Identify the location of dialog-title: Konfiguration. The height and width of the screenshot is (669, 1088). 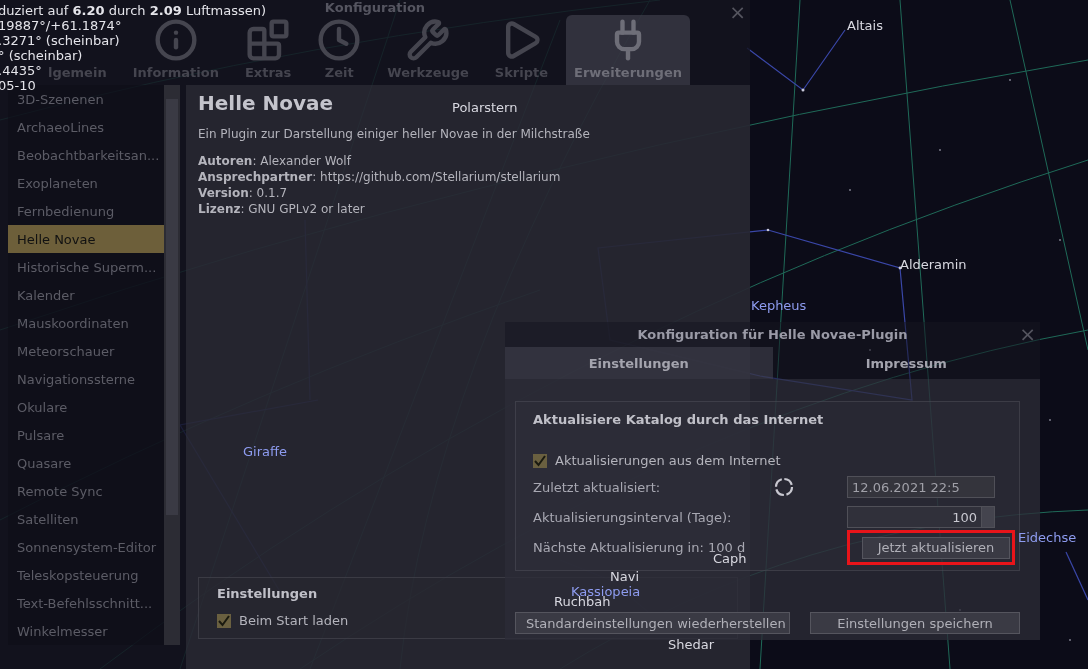
(375, 7).